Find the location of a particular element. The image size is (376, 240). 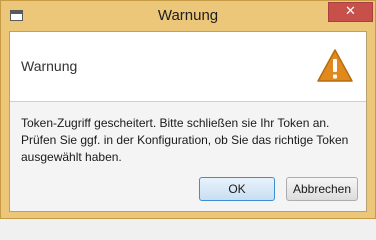

close-button: ✕ is located at coordinates (350, 12).